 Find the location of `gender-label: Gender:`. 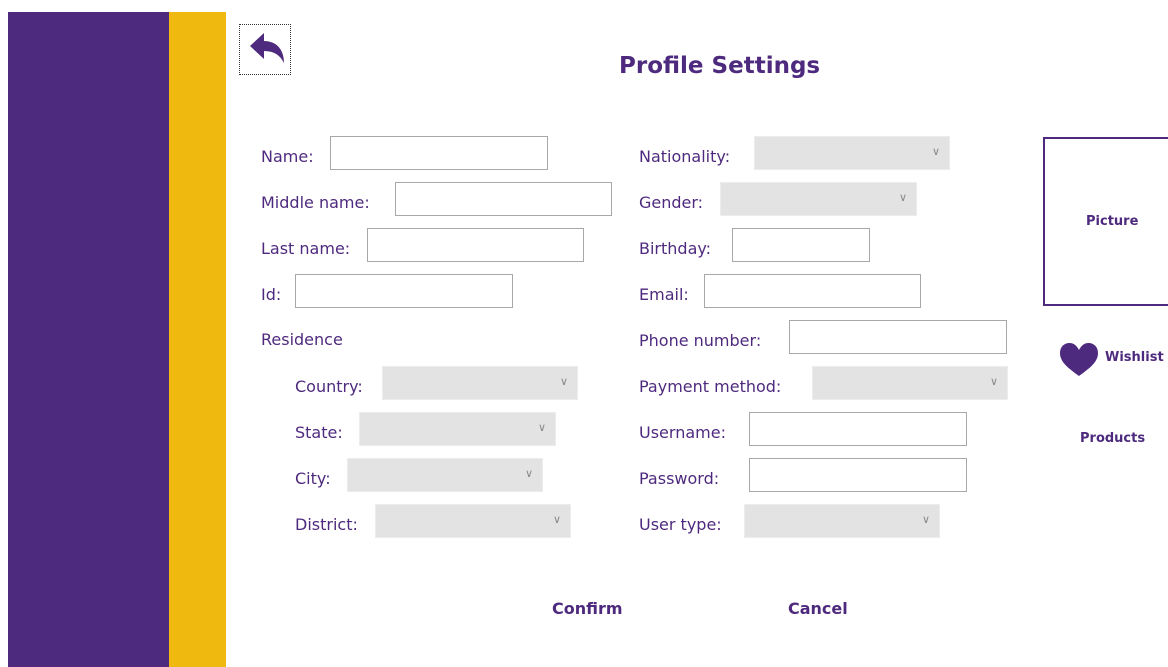

gender-label: Gender: is located at coordinates (671, 202).